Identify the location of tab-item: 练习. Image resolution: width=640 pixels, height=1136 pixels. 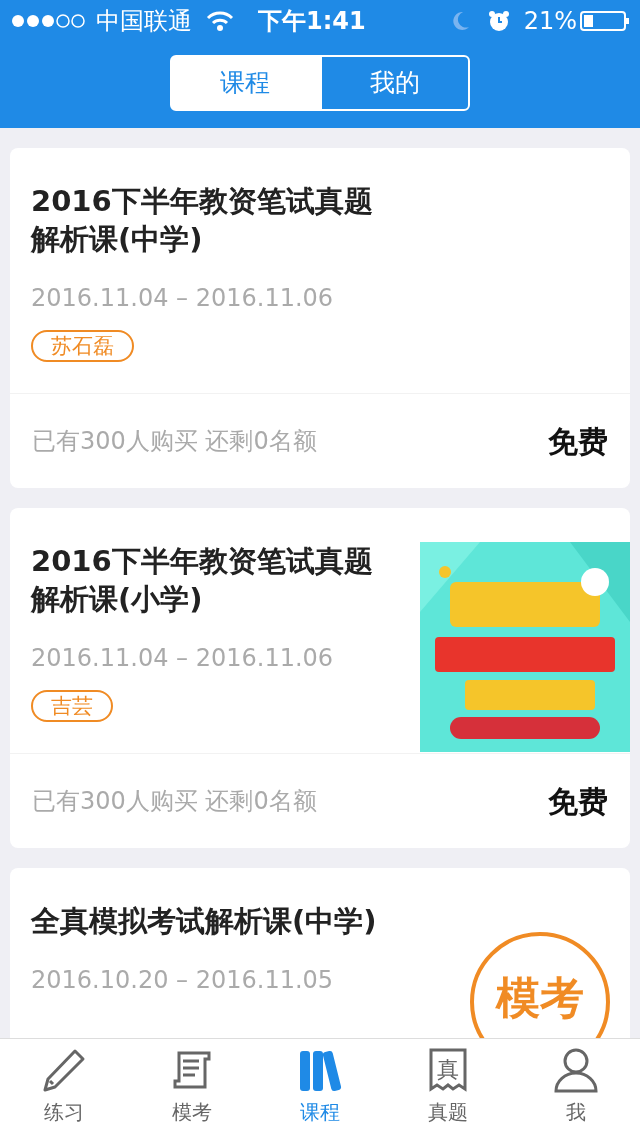
(64, 1087).